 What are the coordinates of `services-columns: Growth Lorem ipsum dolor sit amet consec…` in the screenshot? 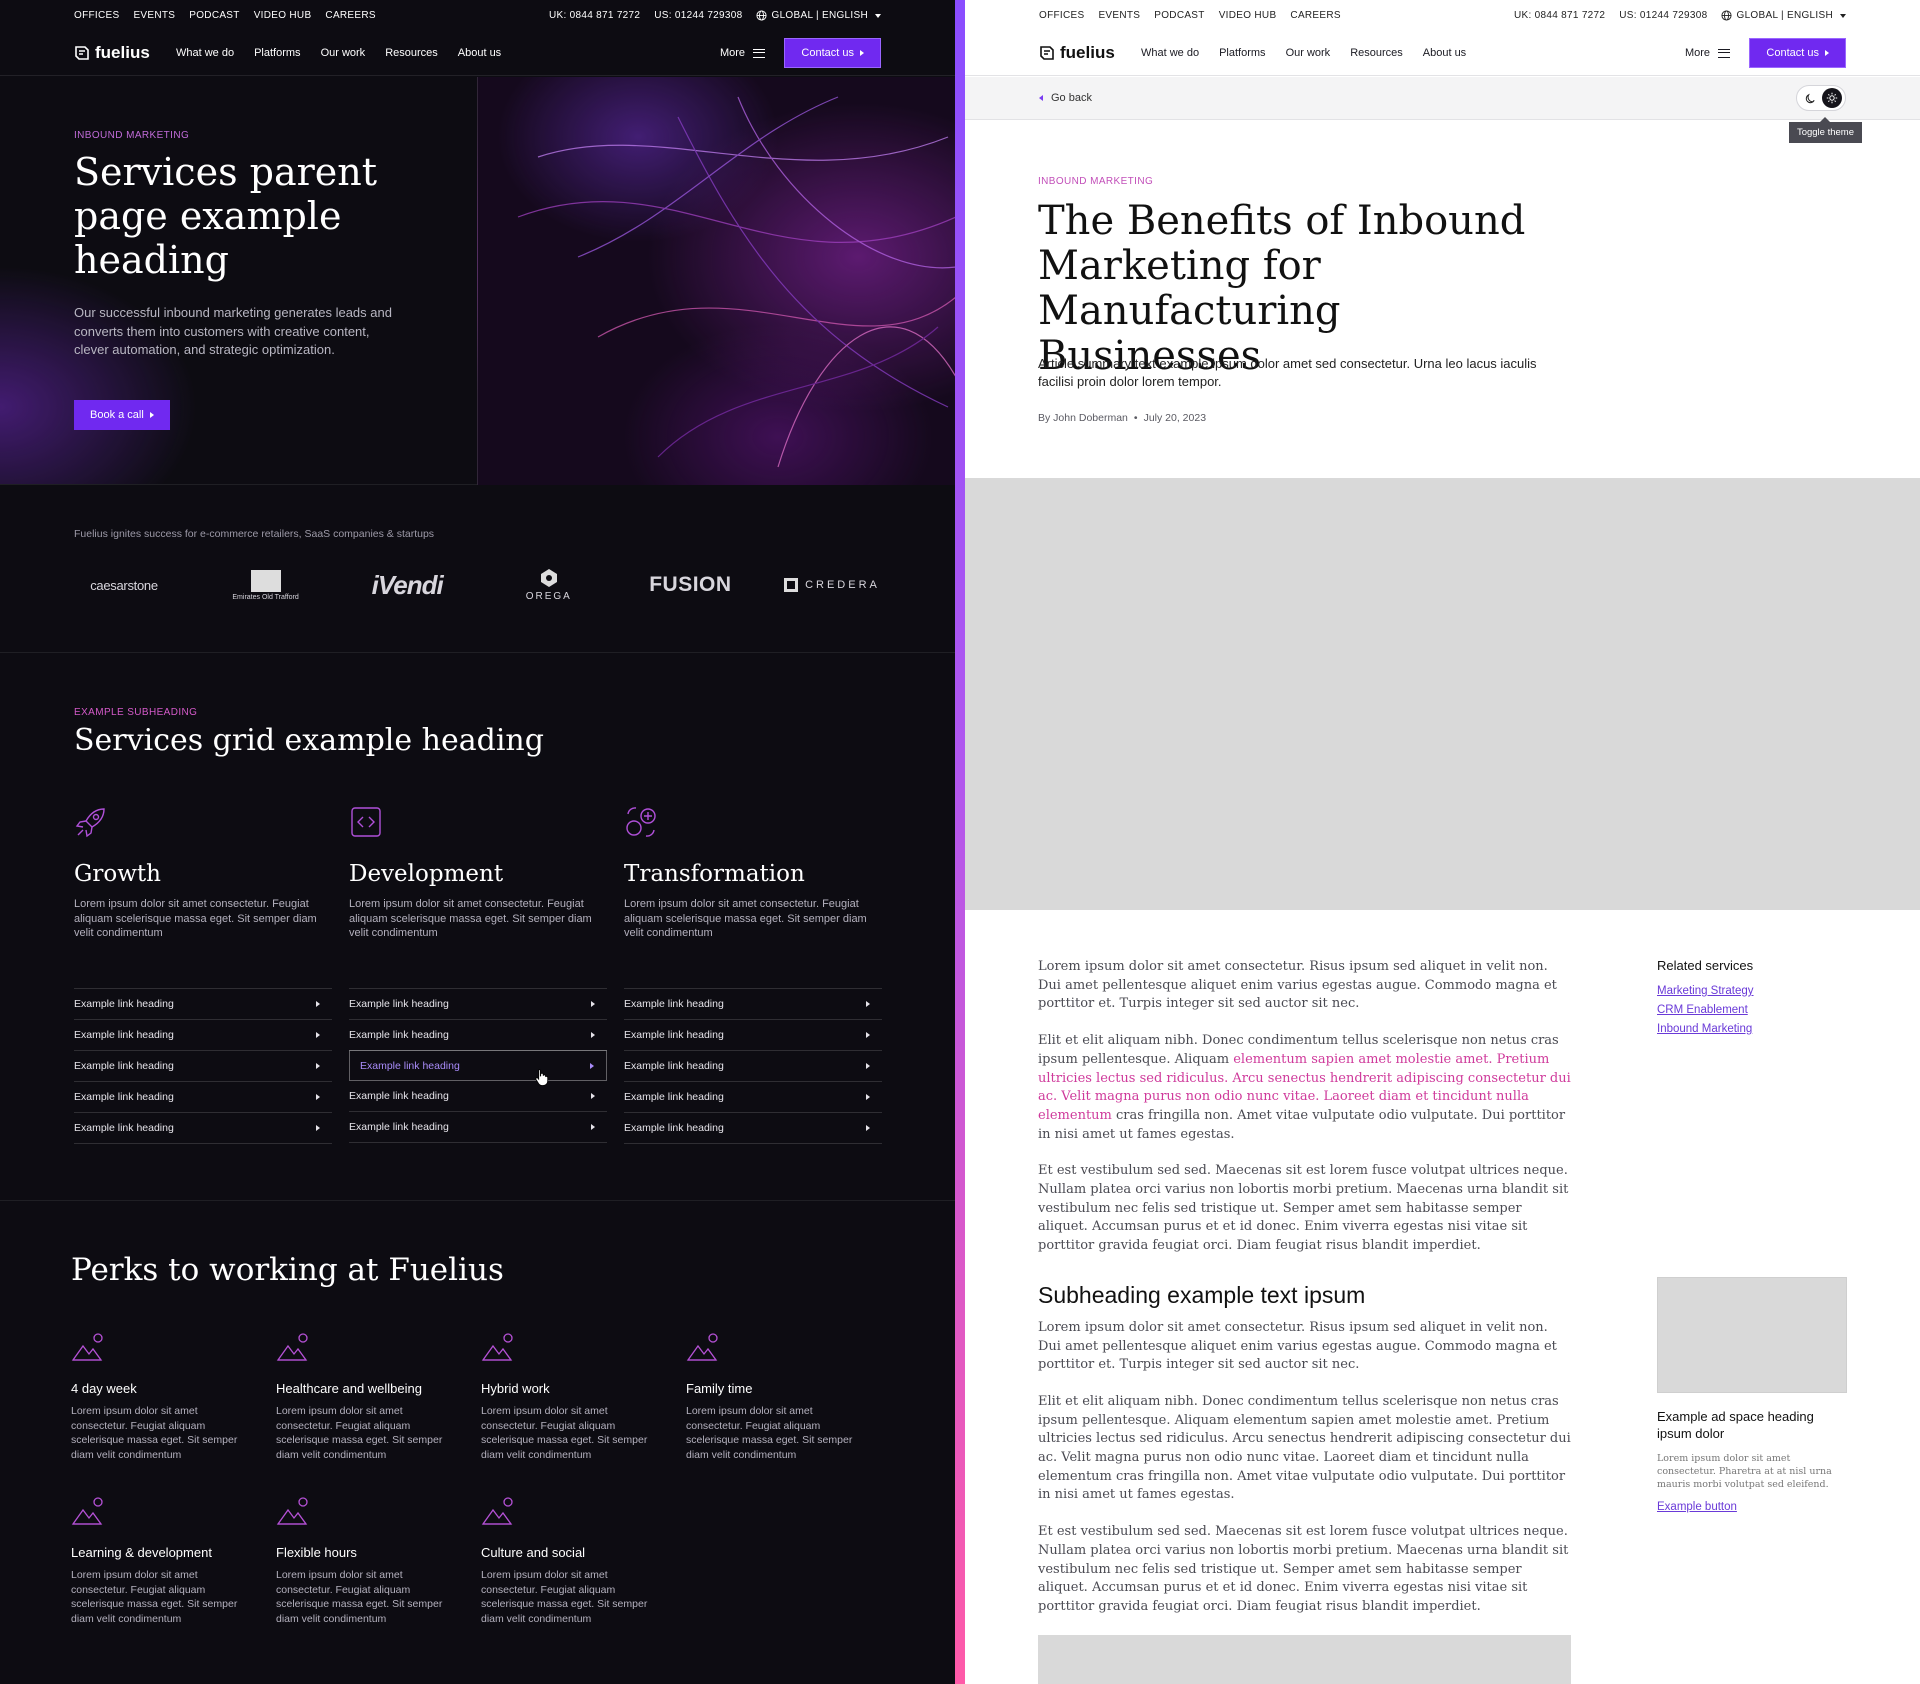 It's located at (478, 974).